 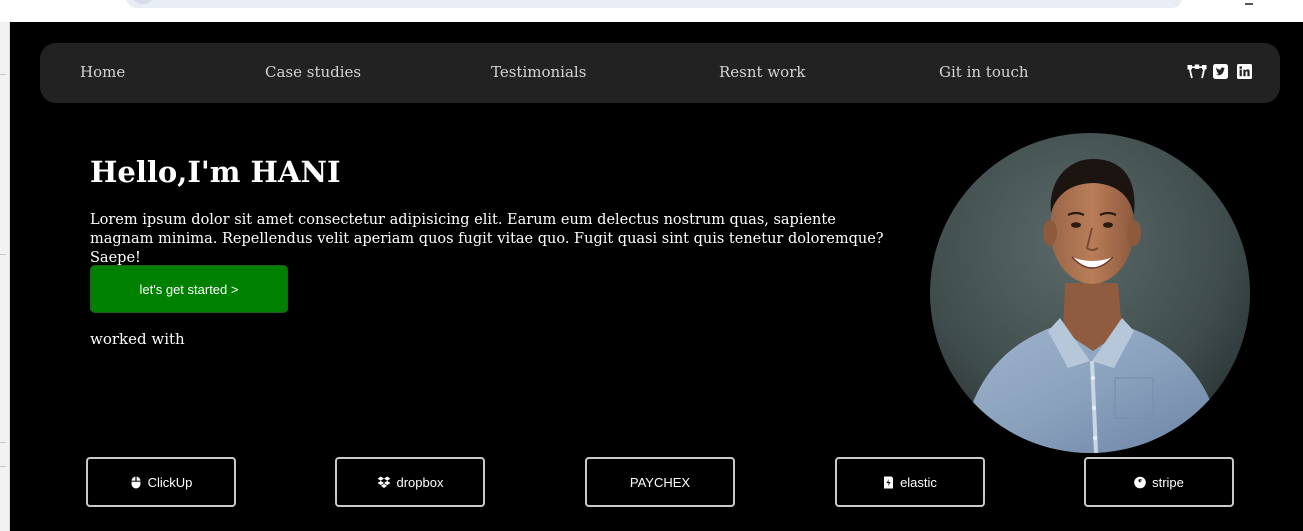 I want to click on mouse-icon, so click(x=136, y=482).